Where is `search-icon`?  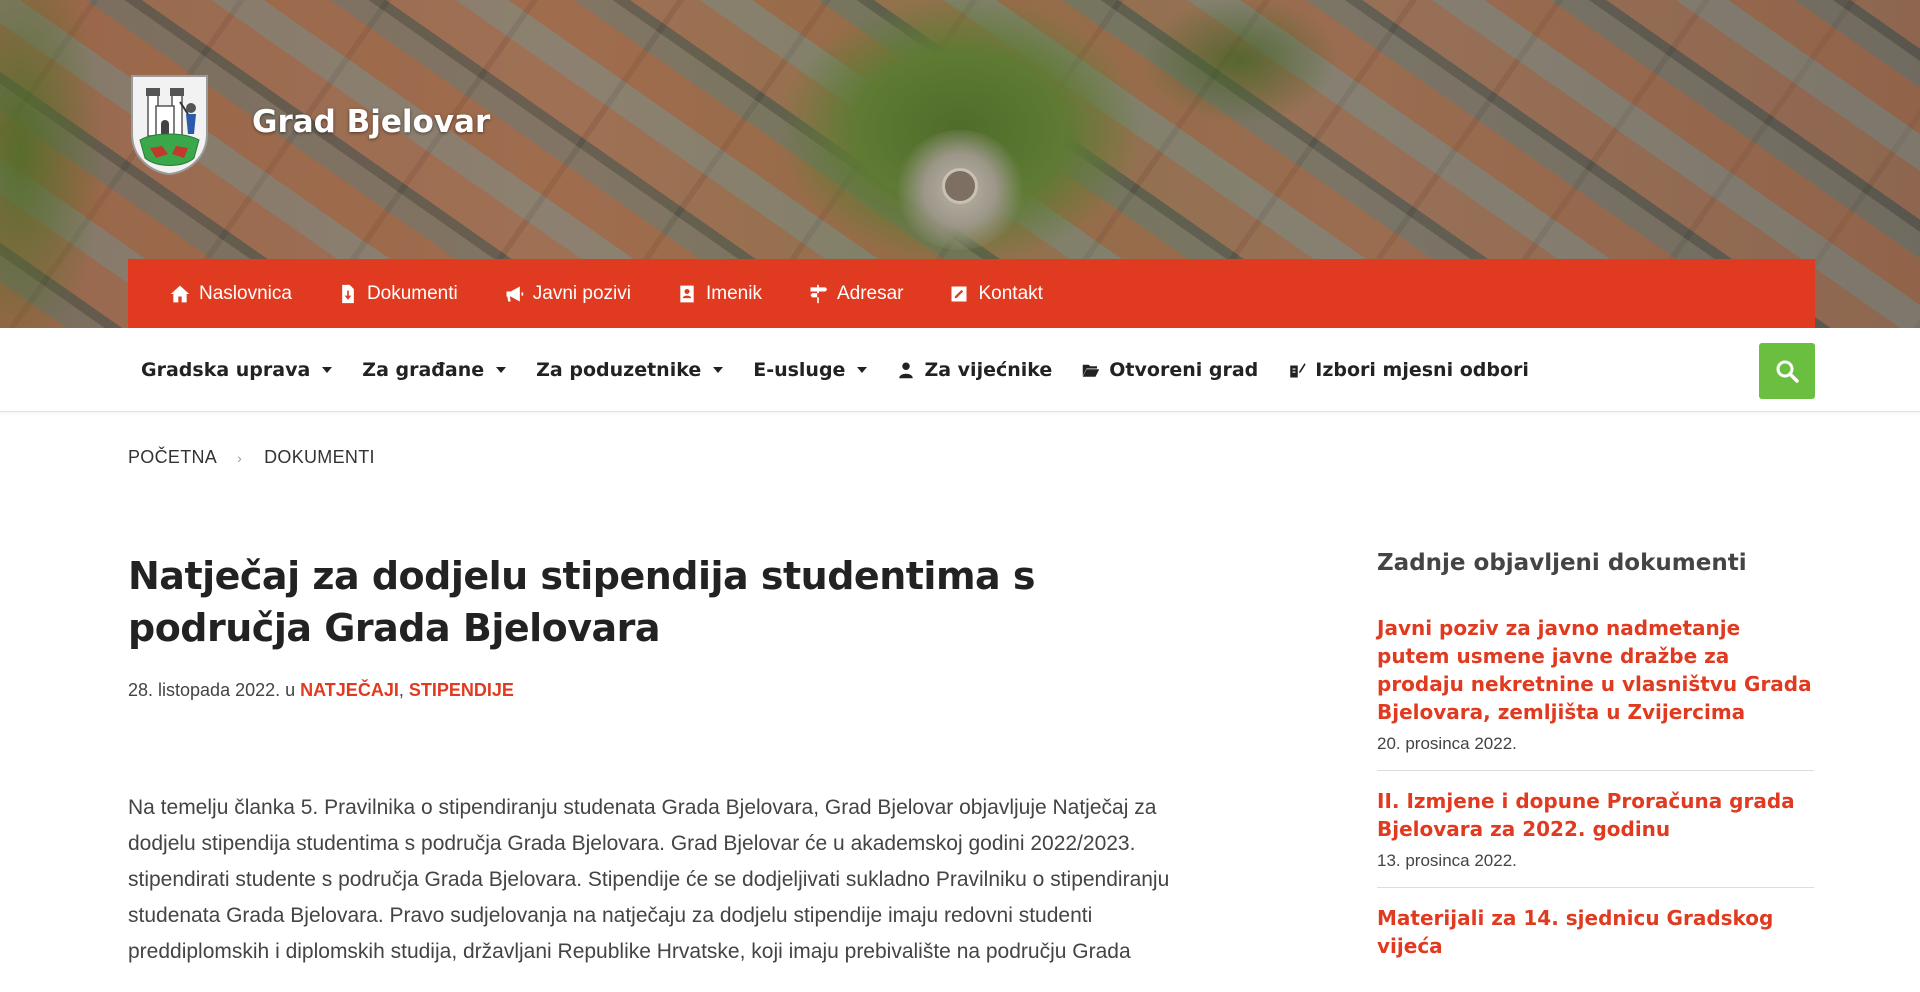 search-icon is located at coordinates (1787, 371).